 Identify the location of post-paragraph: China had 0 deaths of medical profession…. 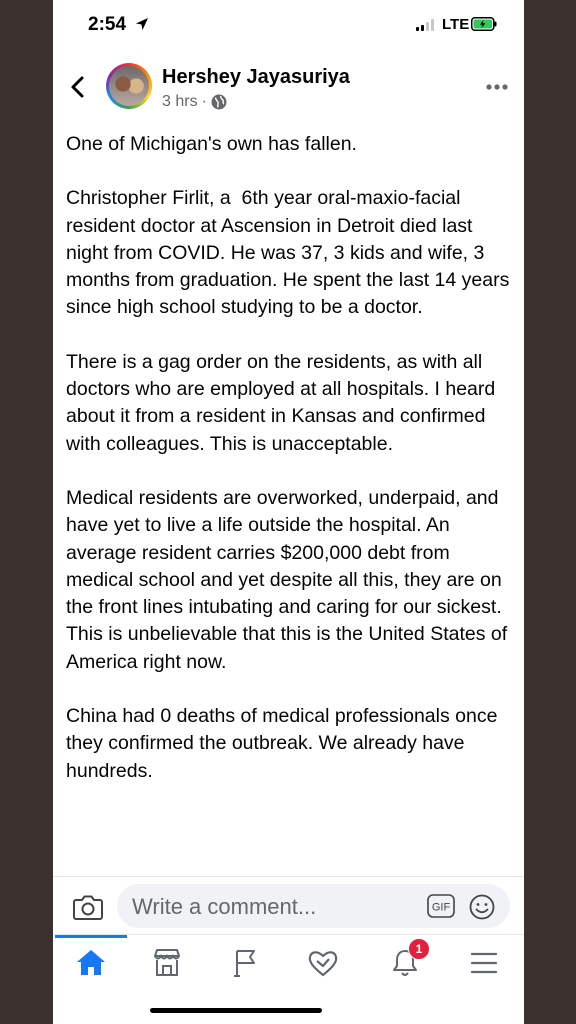
(284, 743).